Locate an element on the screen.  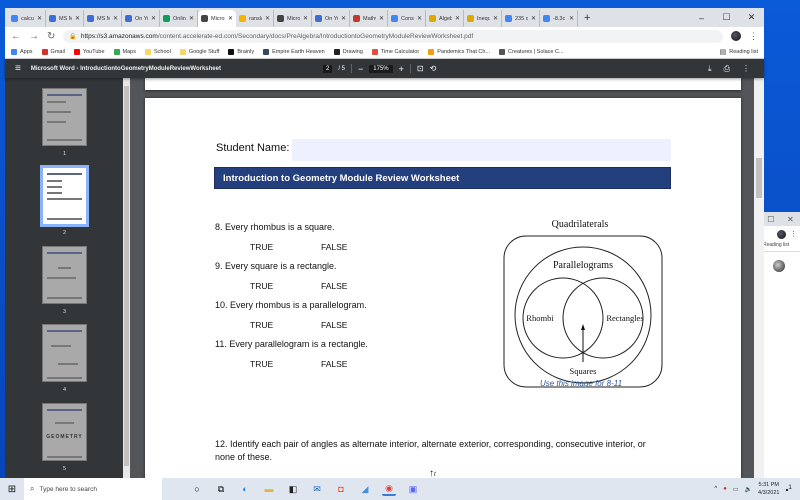
browser-tab: Mathw✕ is located at coordinates (369, 18).